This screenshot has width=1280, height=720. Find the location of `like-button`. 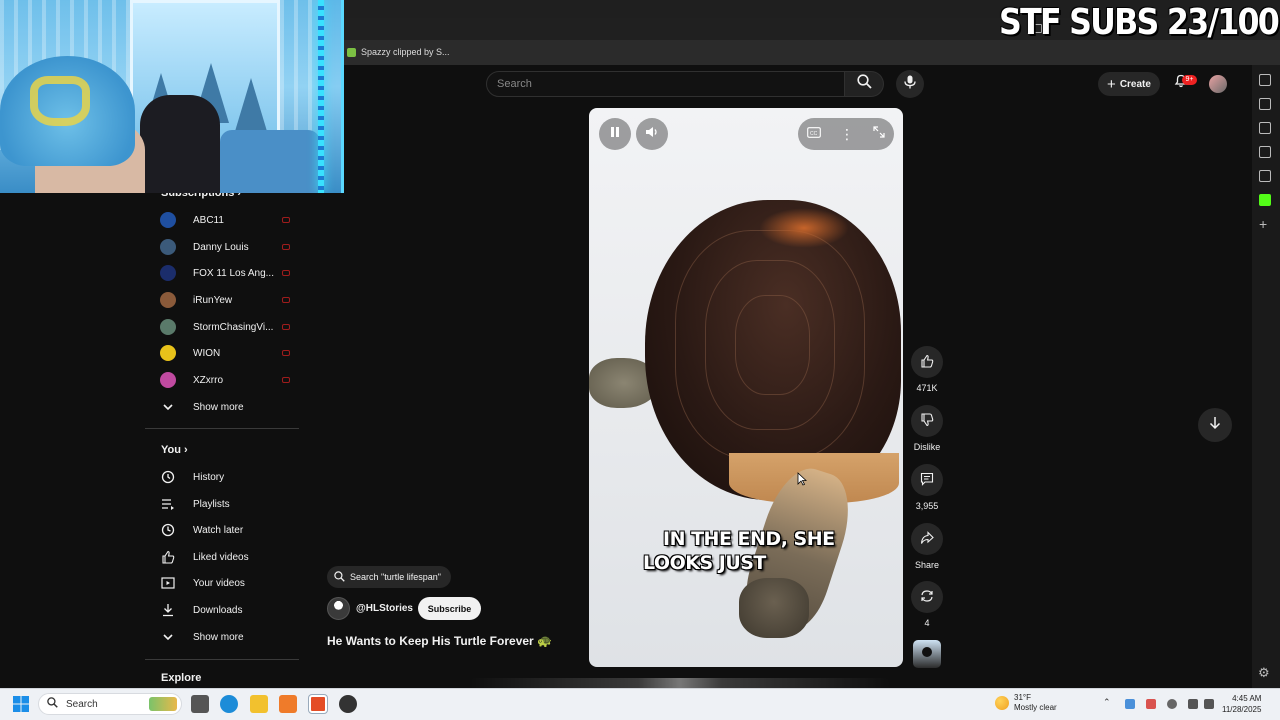

like-button is located at coordinates (927, 362).